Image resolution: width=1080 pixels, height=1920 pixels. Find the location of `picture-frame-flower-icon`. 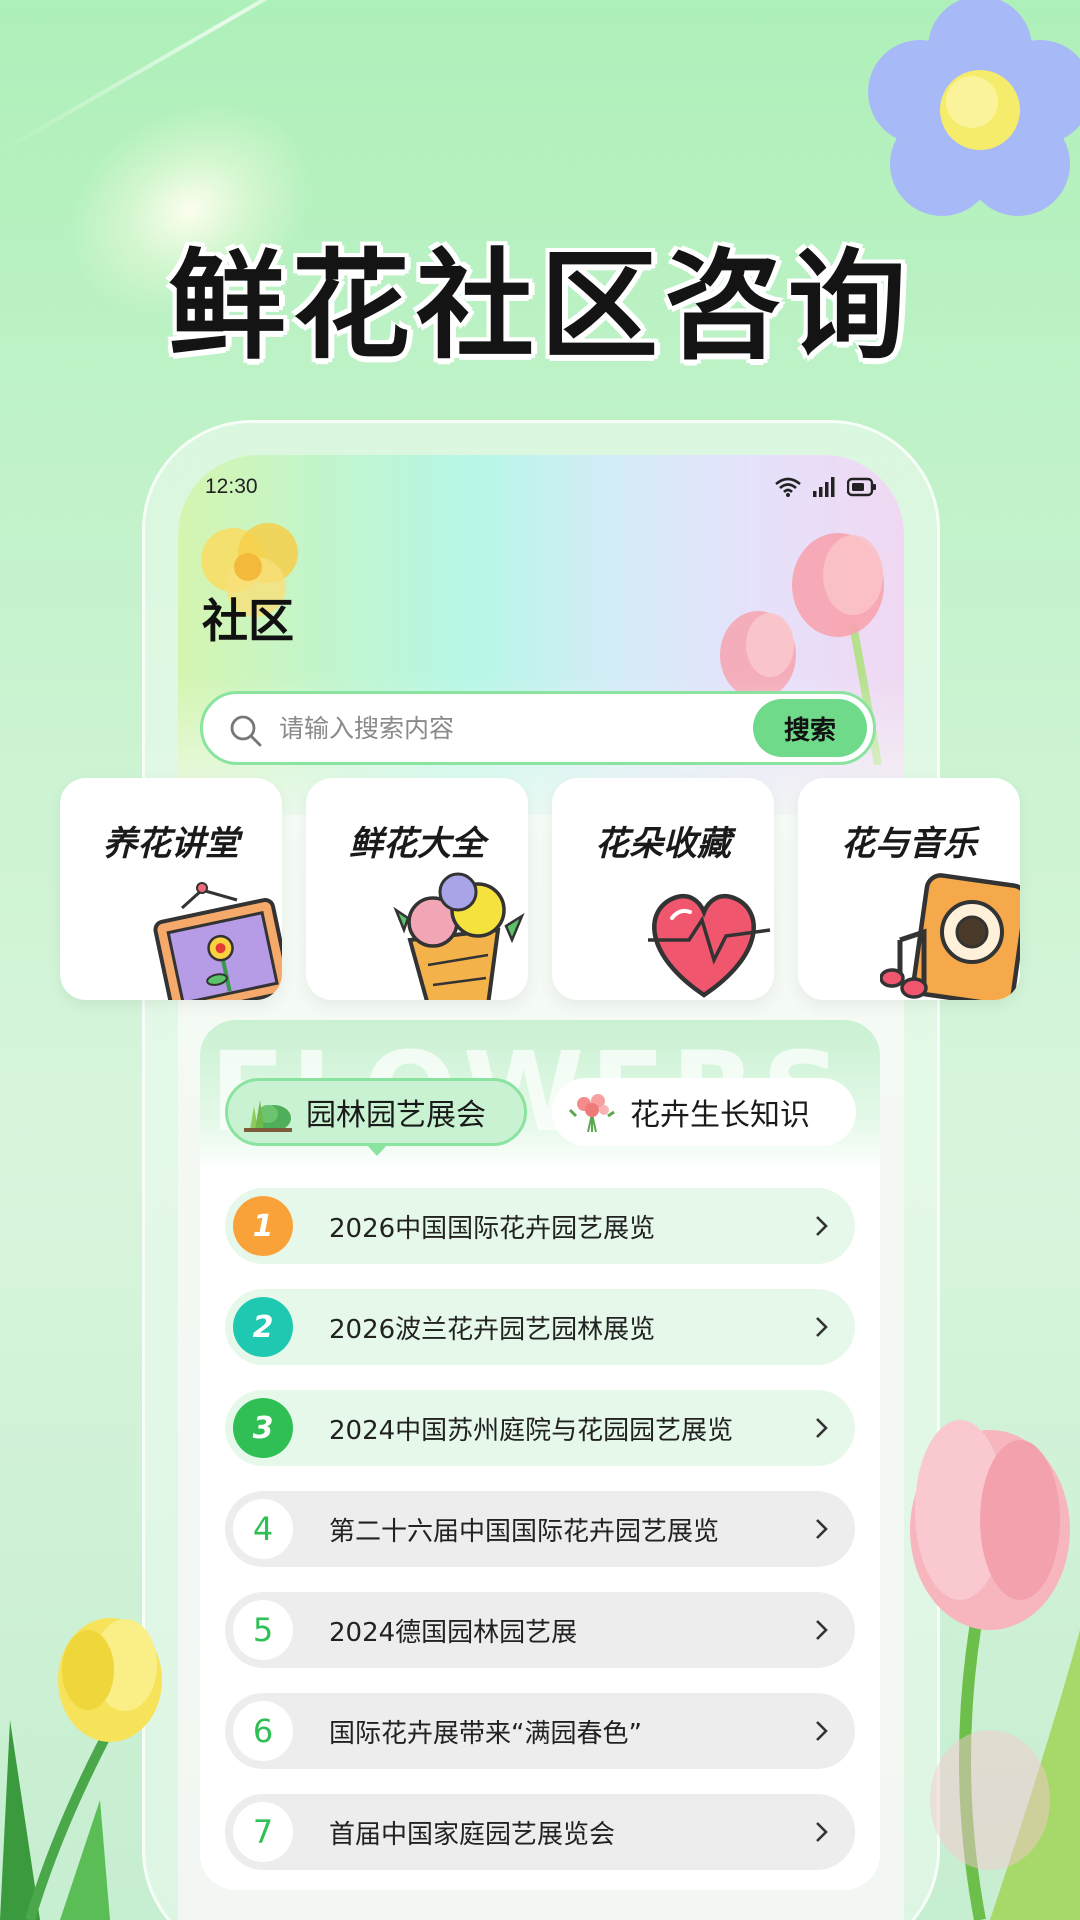

picture-frame-flower-icon is located at coordinates (217, 941).